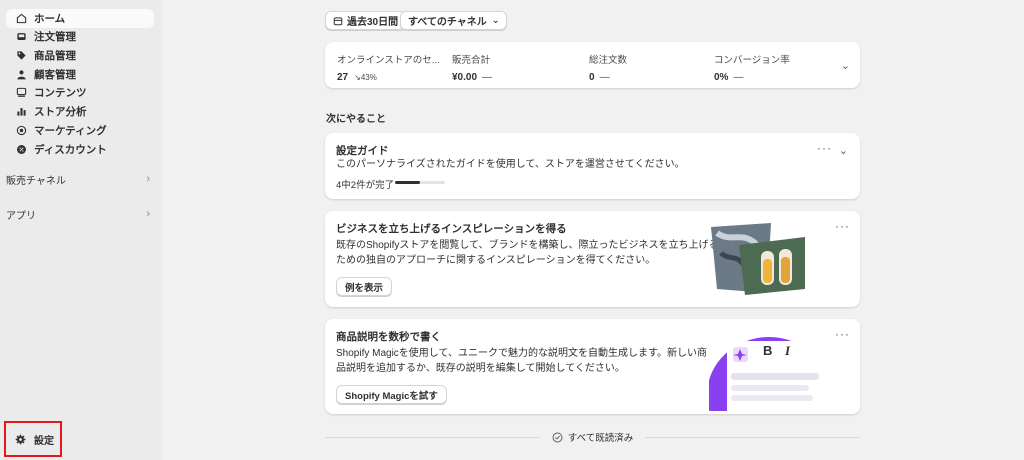  I want to click on inspiration-illustration, so click(758, 259).